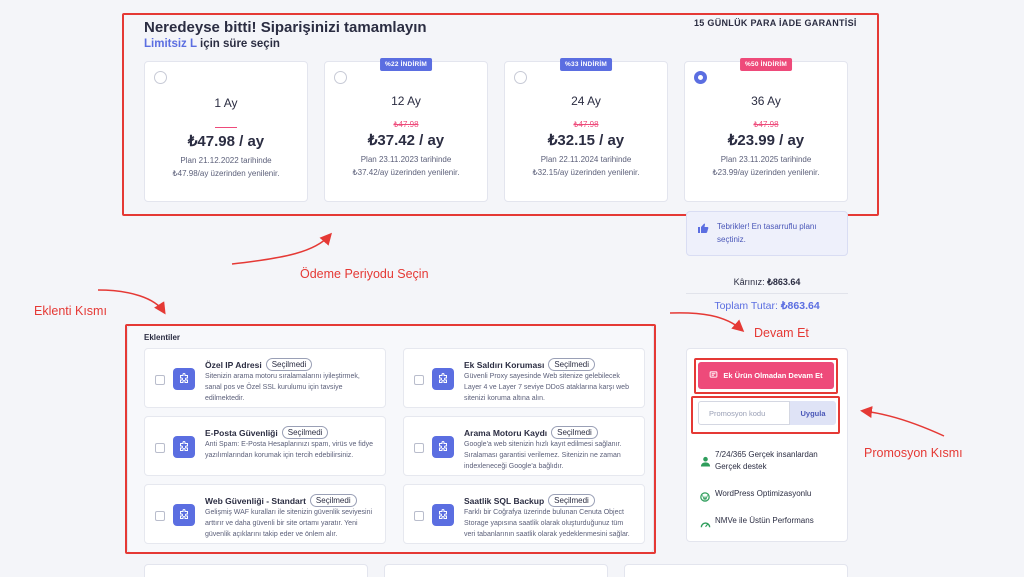  What do you see at coordinates (531, 432) in the screenshot?
I see `extension-name: Arama Motoru Kaydı Seçilmedi` at bounding box center [531, 432].